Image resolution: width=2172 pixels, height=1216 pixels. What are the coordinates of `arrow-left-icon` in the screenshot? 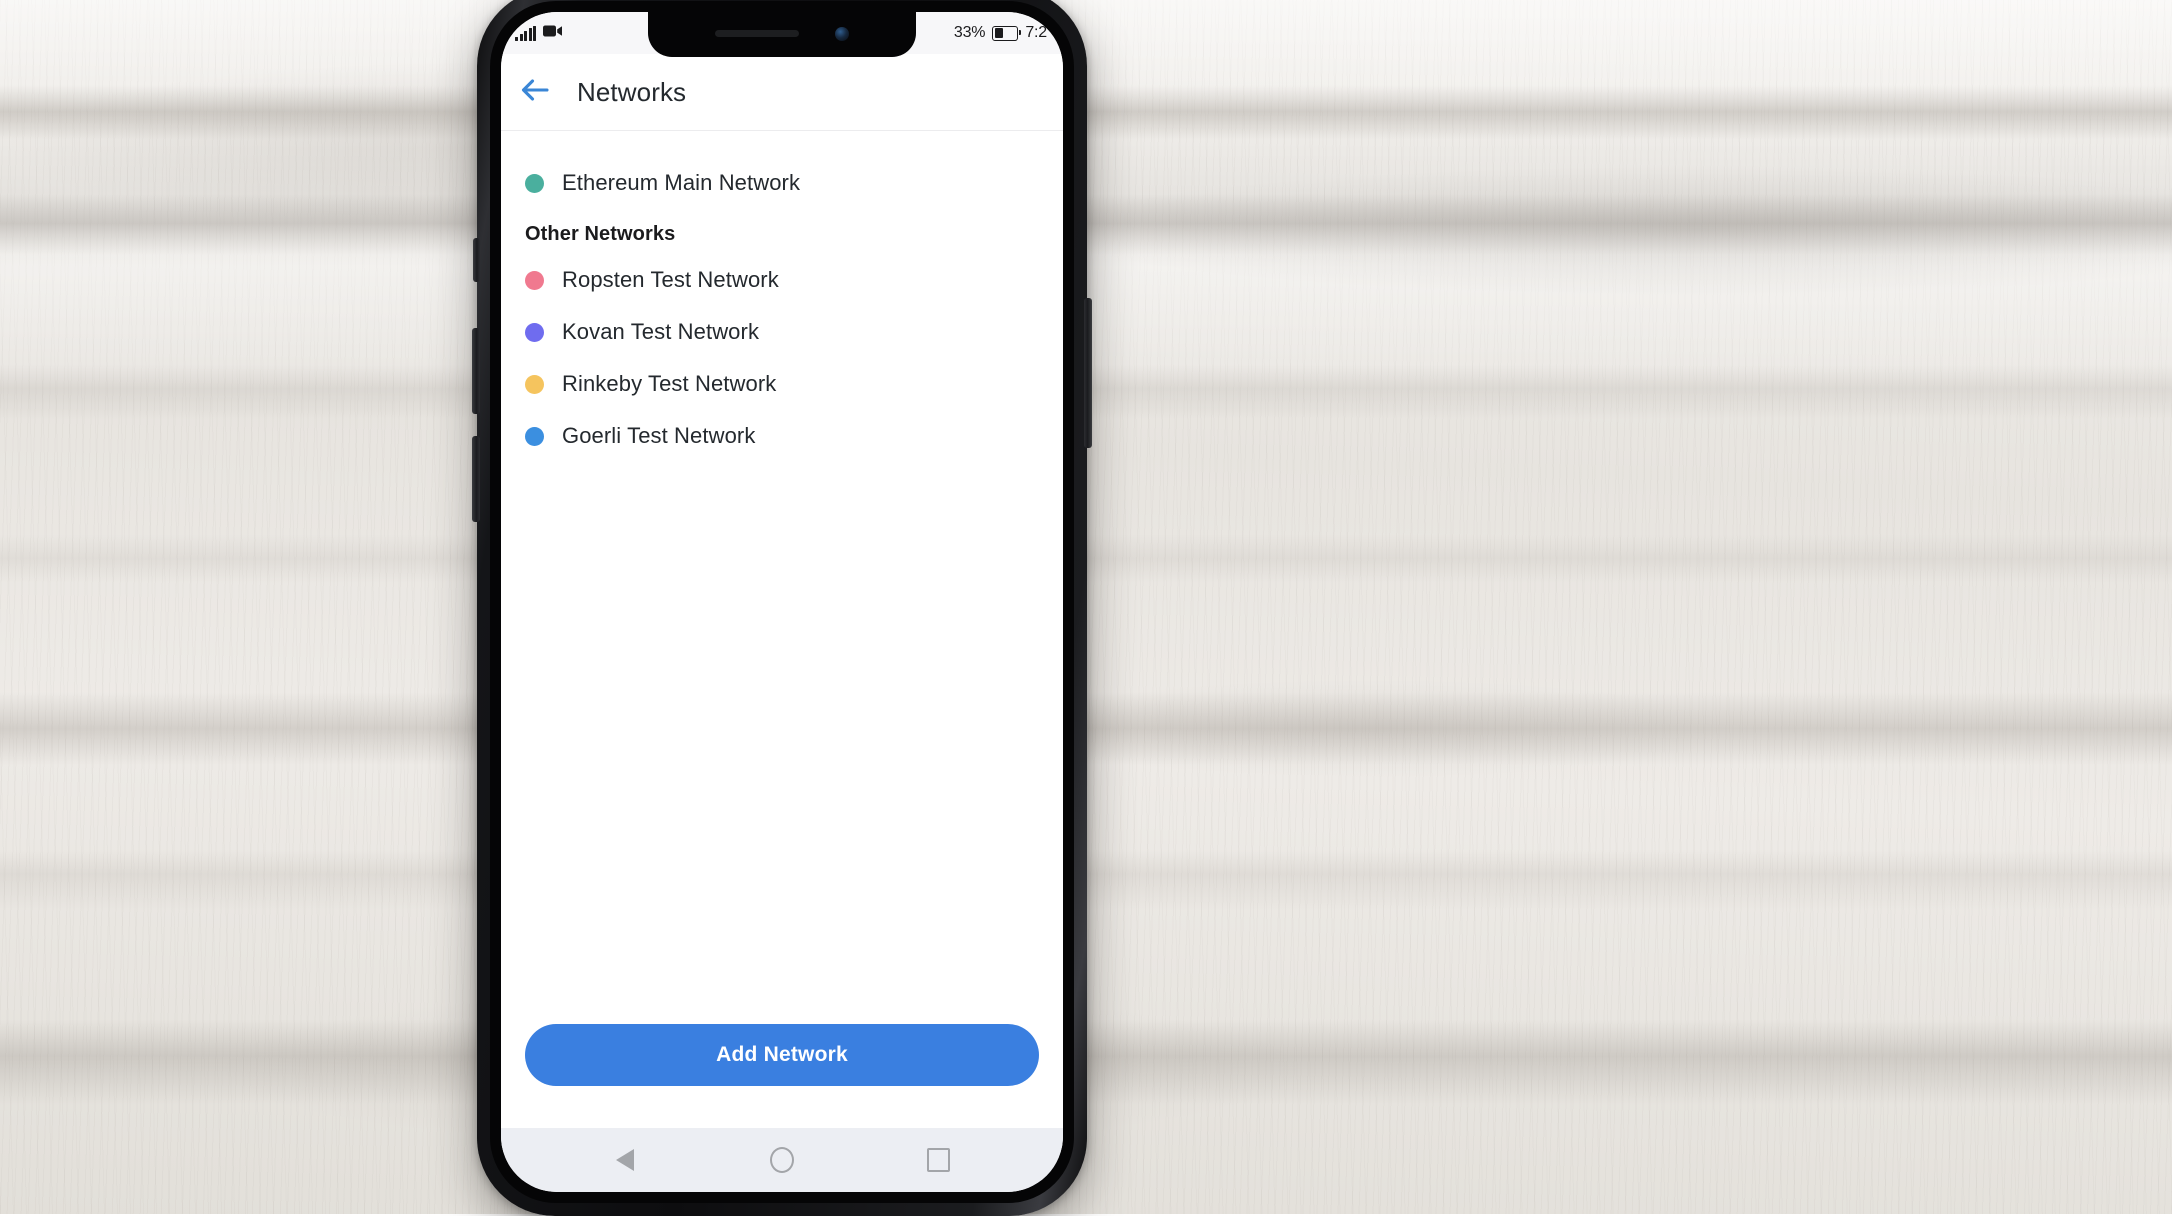 It's located at (535, 92).